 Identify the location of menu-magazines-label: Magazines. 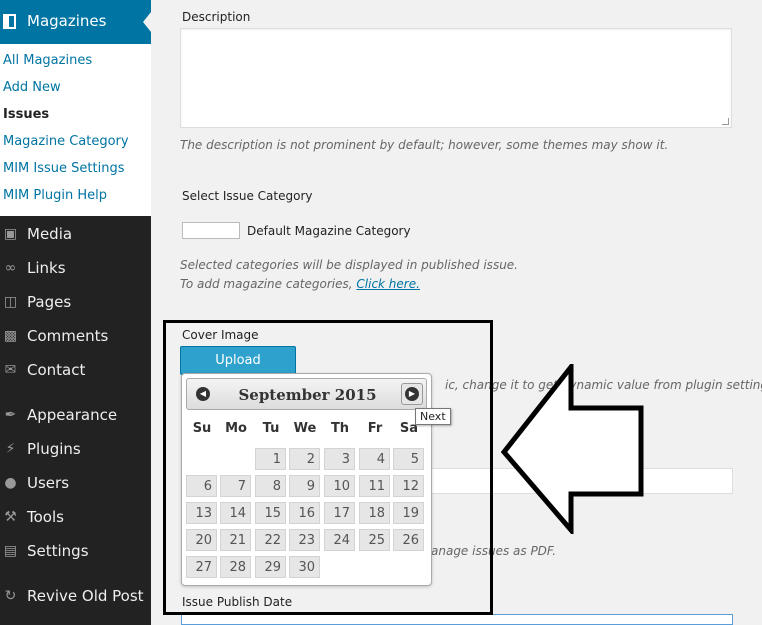
(67, 21).